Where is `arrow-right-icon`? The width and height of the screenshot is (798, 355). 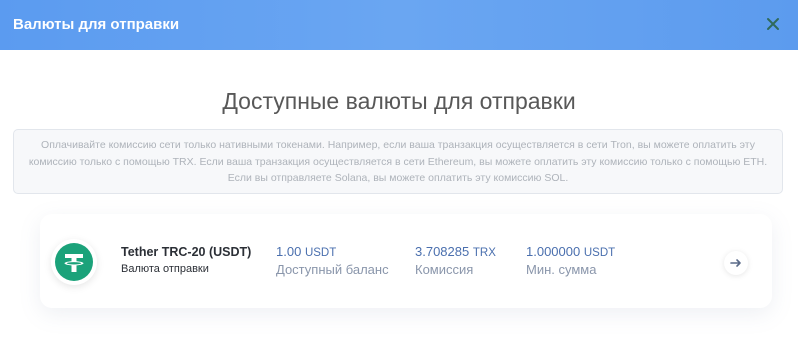
arrow-right-icon is located at coordinates (736, 263).